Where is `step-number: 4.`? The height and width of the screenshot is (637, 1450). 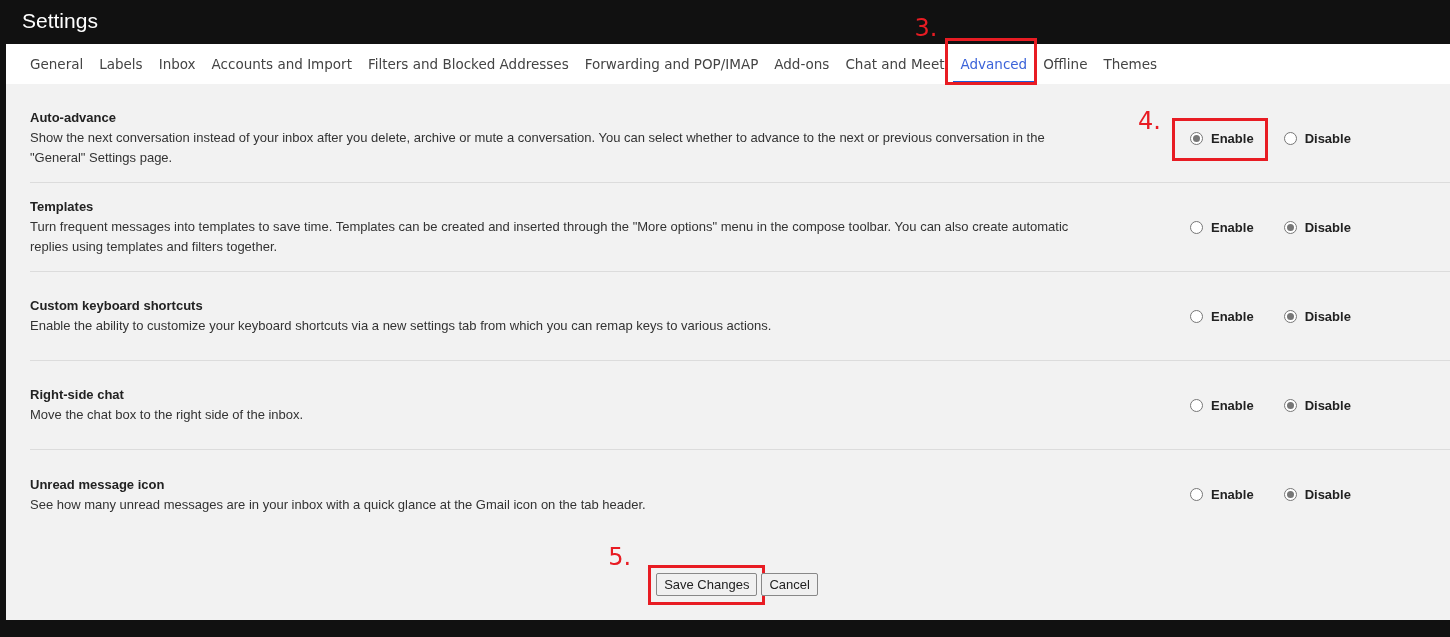
step-number: 4. is located at coordinates (1149, 120).